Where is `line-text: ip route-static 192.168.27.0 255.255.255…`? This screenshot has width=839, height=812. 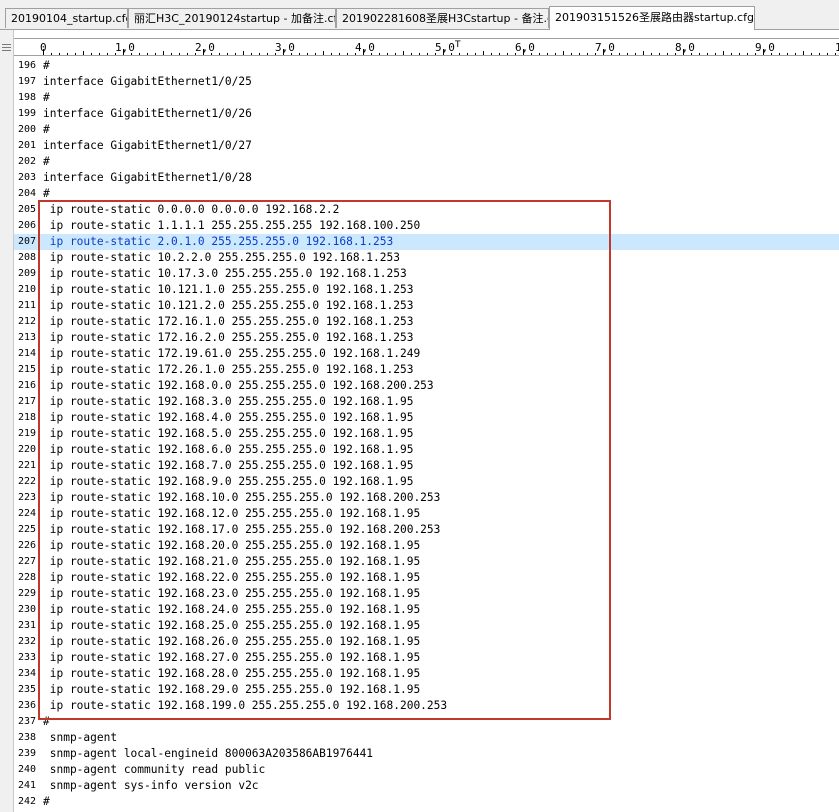
line-text: ip route-static 192.168.27.0 255.255.255… is located at coordinates (231, 658).